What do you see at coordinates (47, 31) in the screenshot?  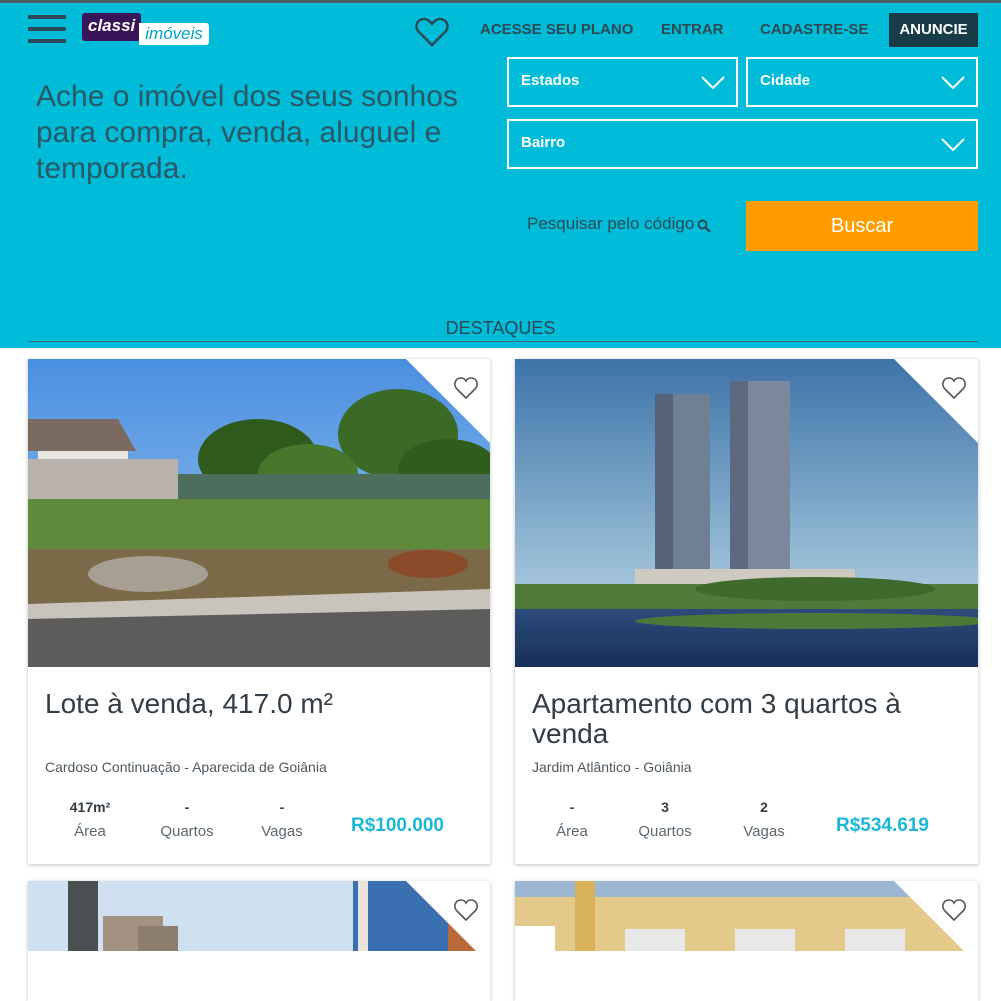 I see `hamburger-menu-icon` at bounding box center [47, 31].